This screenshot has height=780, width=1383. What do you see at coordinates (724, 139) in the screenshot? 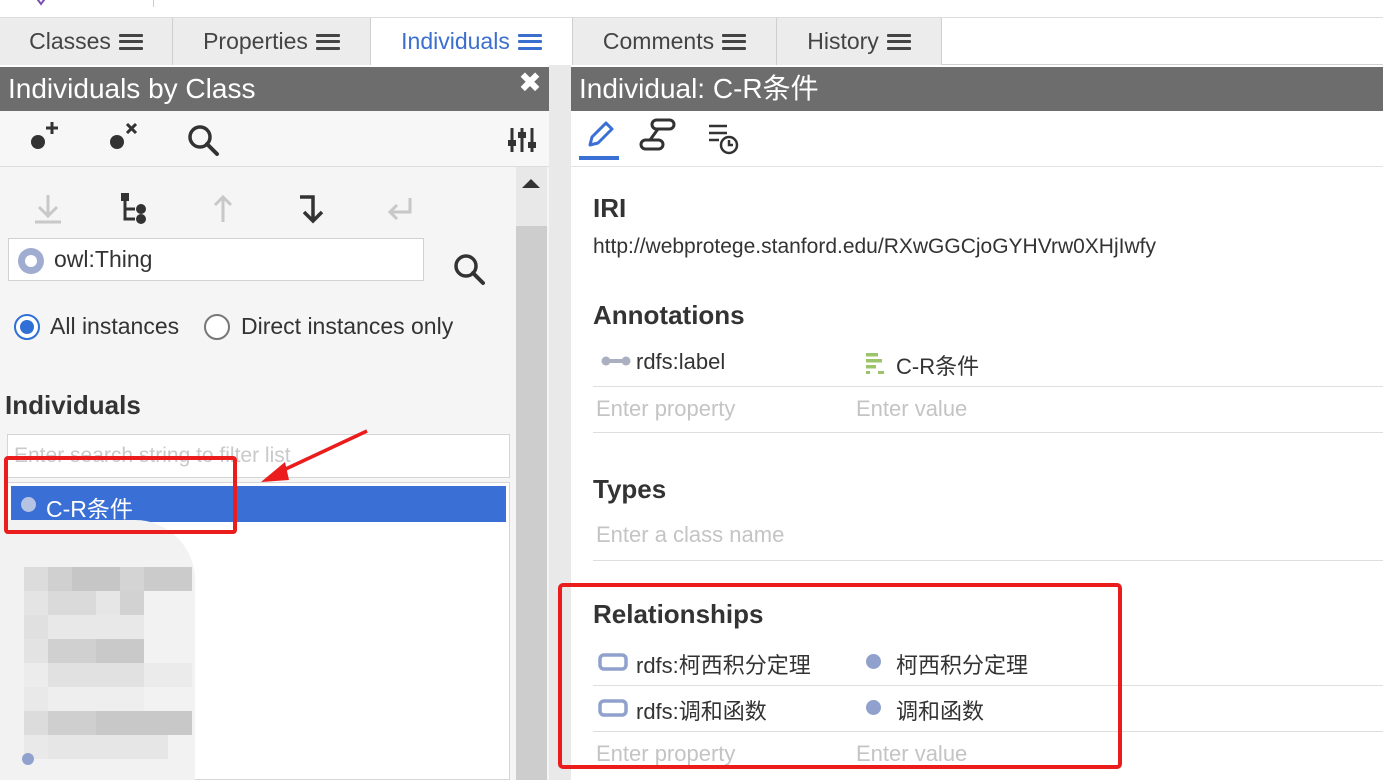
I see `history-list-icon` at bounding box center [724, 139].